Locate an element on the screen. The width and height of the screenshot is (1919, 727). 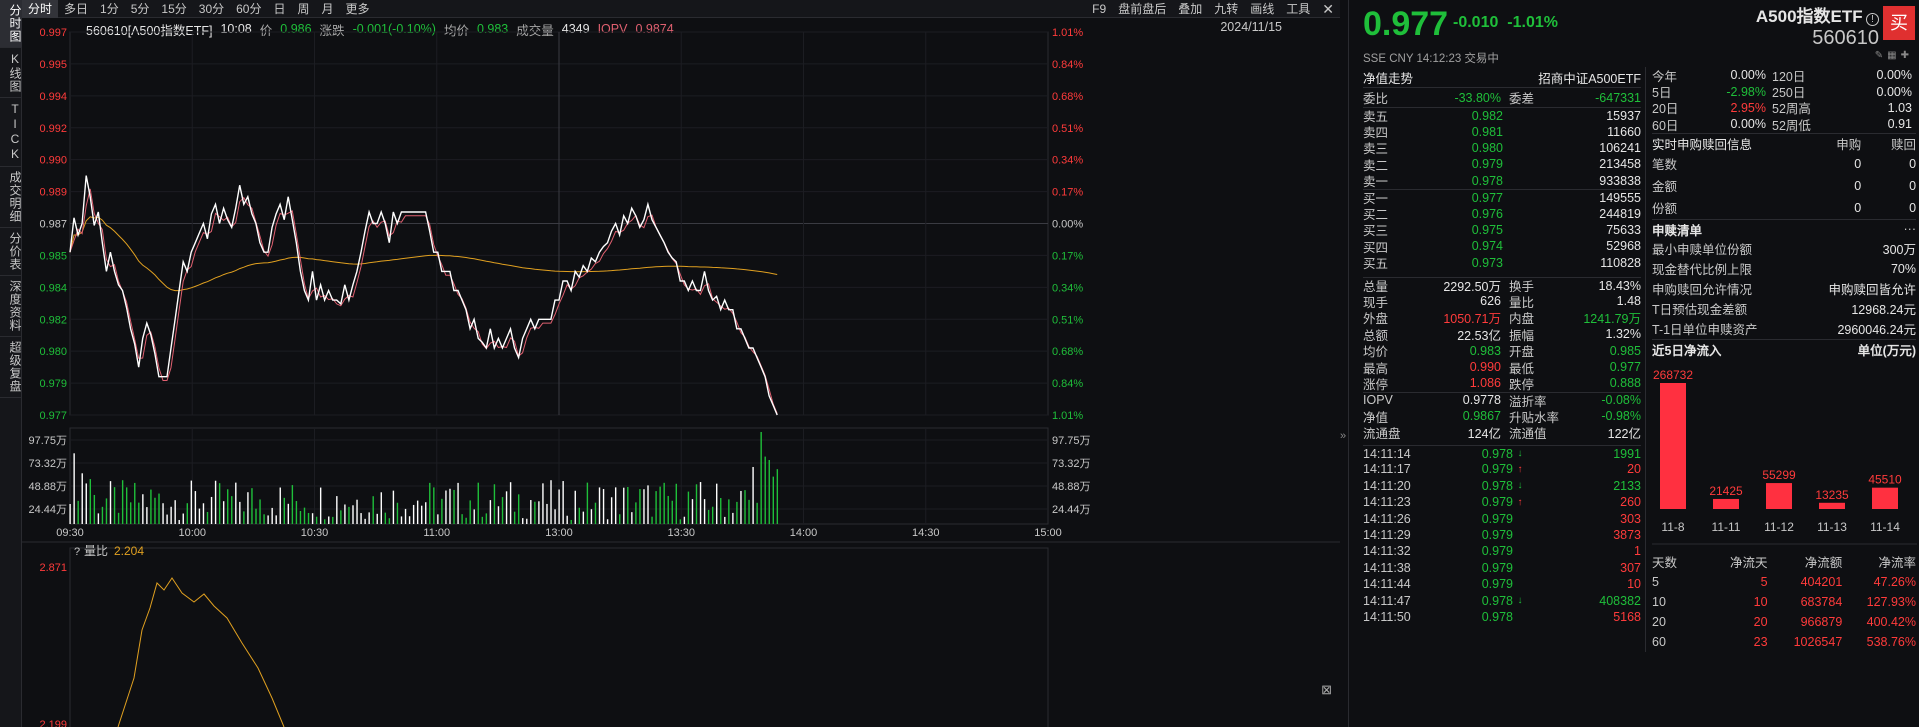
view-tab-0: 分时图 is located at coordinates (11, 24).